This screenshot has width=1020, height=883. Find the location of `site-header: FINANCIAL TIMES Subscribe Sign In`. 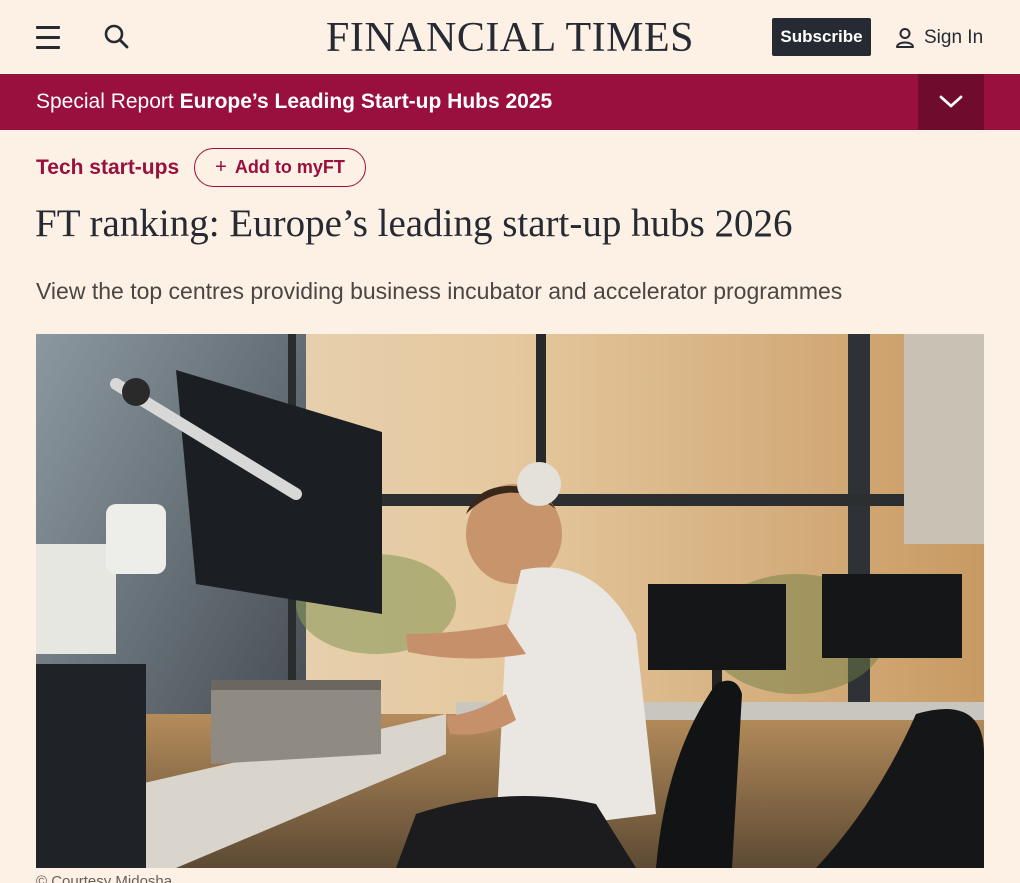

site-header: FINANCIAL TIMES Subscribe Sign In is located at coordinates (510, 37).